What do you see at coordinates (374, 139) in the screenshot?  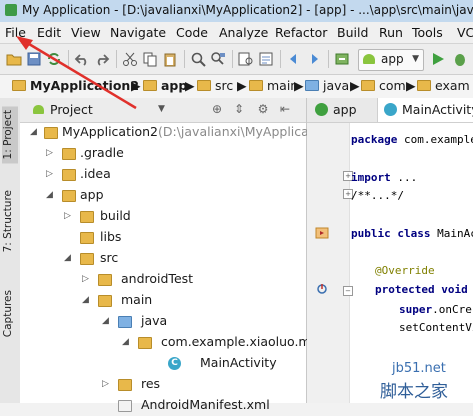 I see `code-keyword: package` at bounding box center [374, 139].